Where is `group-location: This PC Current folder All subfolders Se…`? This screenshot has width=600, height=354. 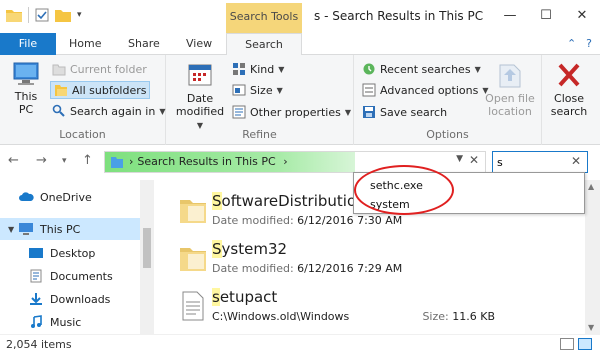 group-location: This PC Current folder All subfolders Se… is located at coordinates (83, 100).